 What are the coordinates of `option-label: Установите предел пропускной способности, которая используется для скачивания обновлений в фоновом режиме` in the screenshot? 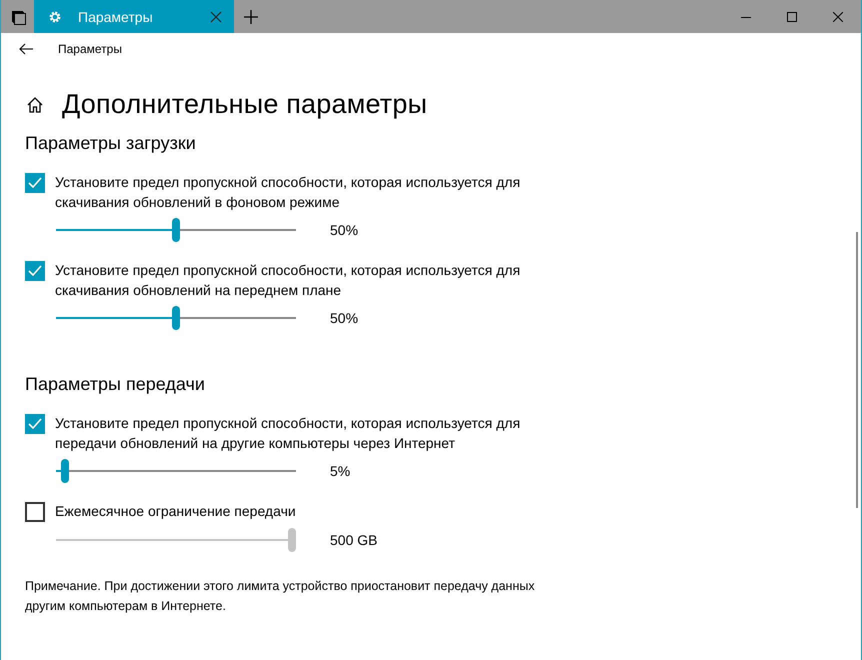 It's located at (288, 192).